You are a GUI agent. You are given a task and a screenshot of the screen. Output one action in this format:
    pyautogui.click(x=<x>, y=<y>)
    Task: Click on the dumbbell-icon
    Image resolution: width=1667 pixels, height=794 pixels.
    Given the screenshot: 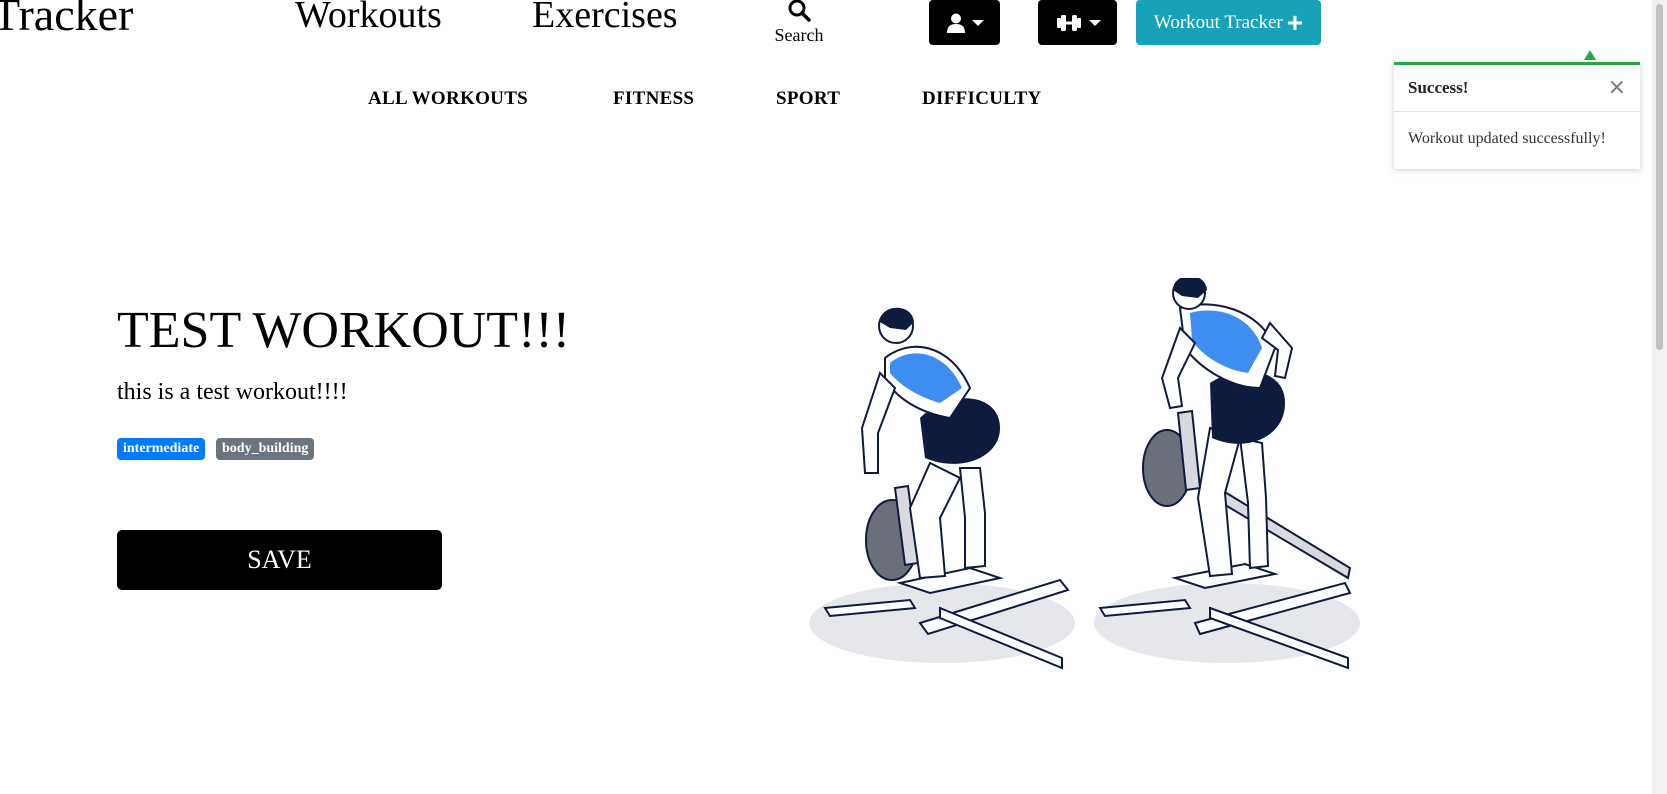 What is the action you would take?
    pyautogui.click(x=1068, y=22)
    